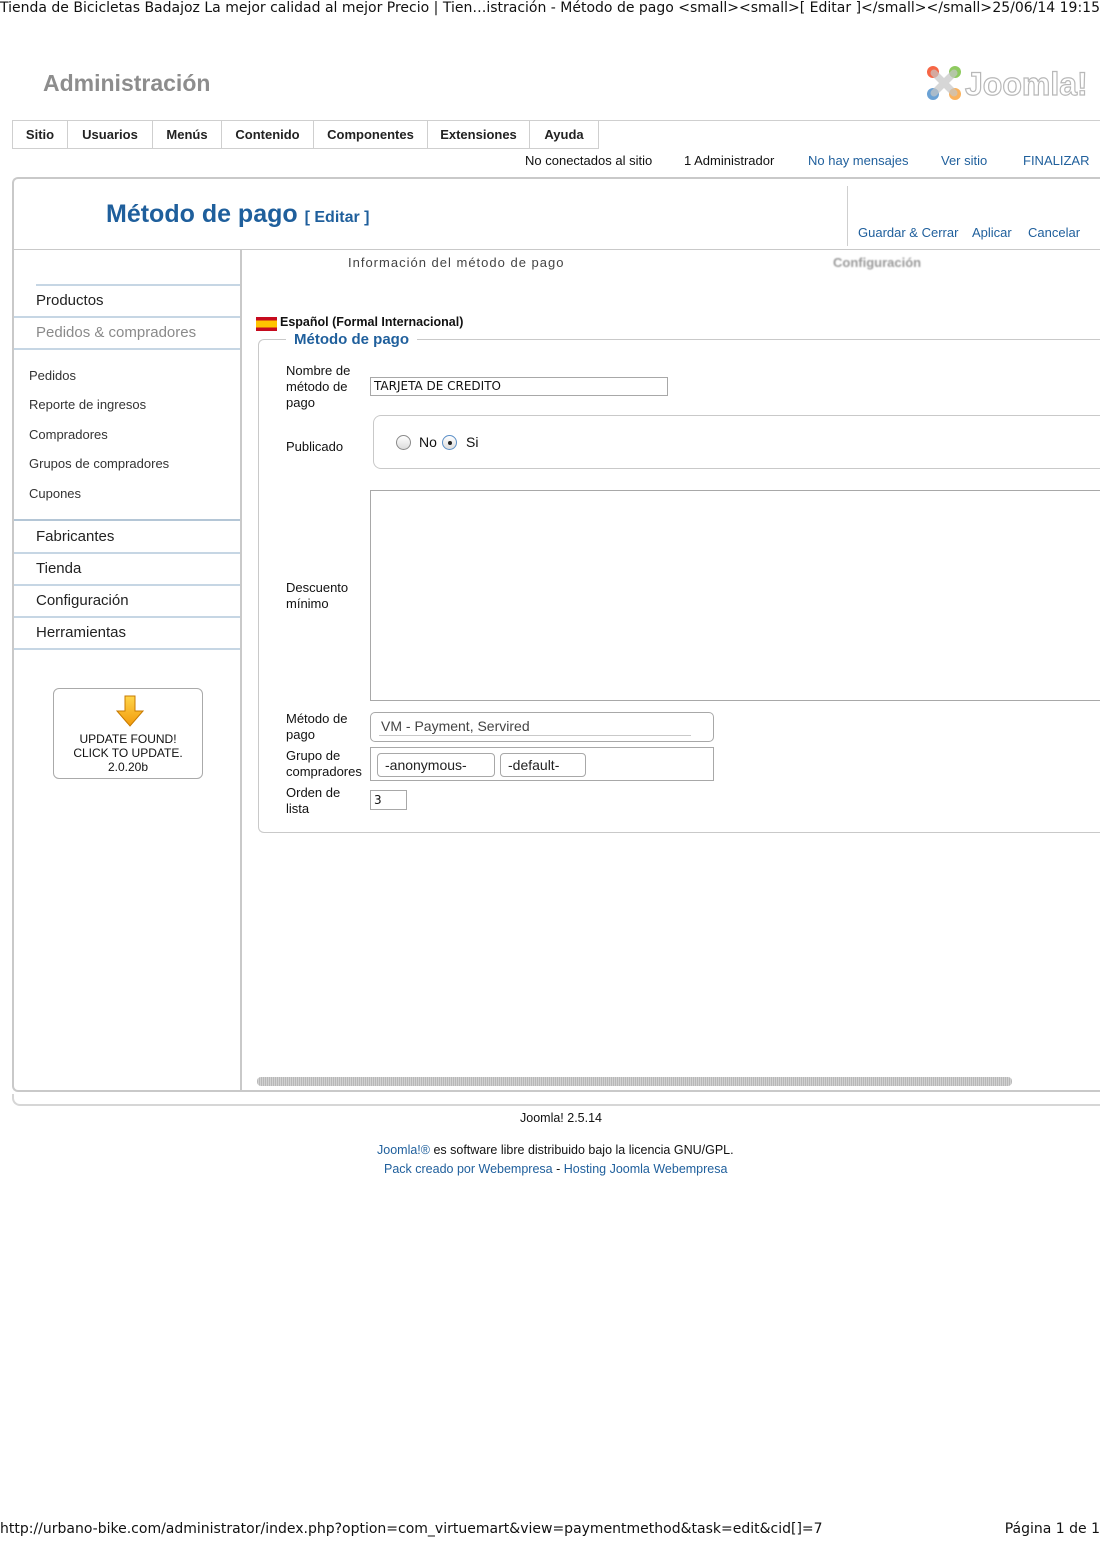 The image size is (1100, 1541). Describe the element at coordinates (40, 135) in the screenshot. I see `menu-sitio: Sitio` at that location.